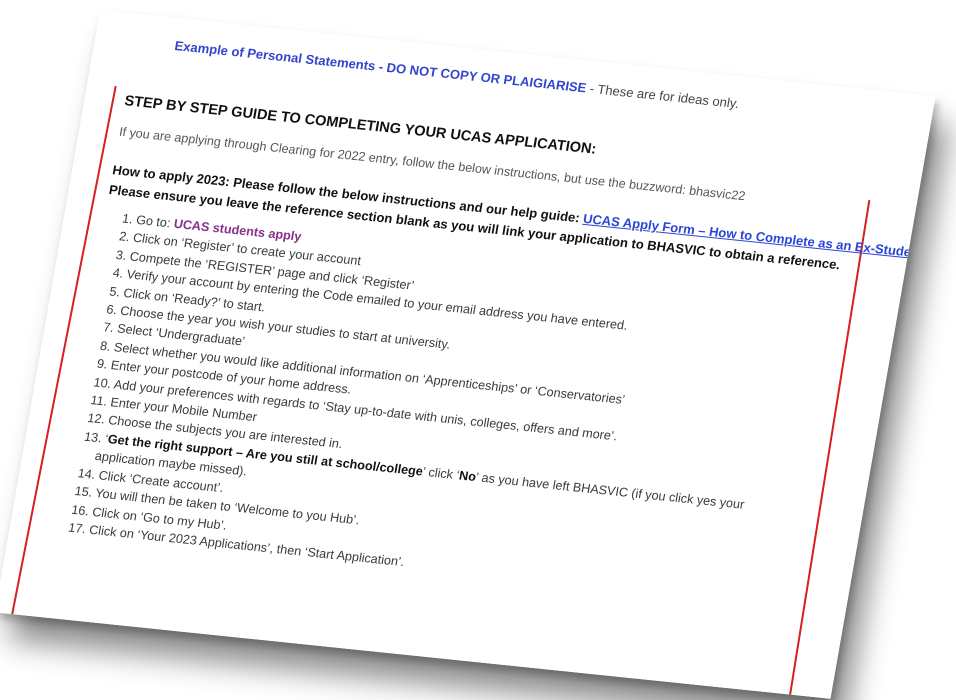 This screenshot has height=700, width=956. I want to click on top-note-suffix: - These are for ideas only., so click(663, 96).